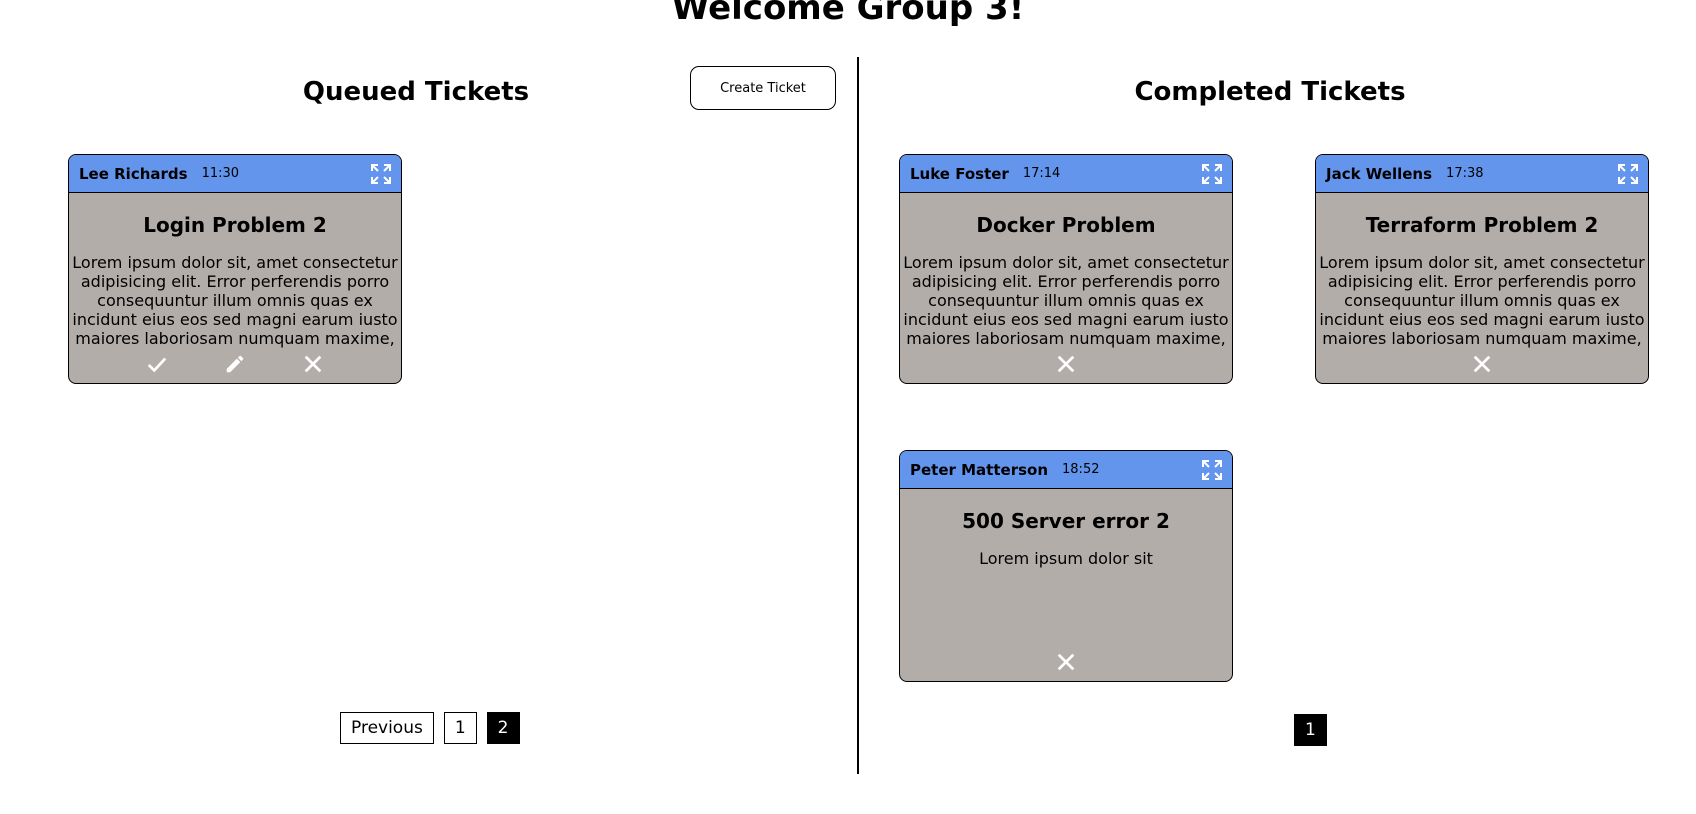  Describe the element at coordinates (1041, 173) in the screenshot. I see `ticket-time: 17:14` at that location.